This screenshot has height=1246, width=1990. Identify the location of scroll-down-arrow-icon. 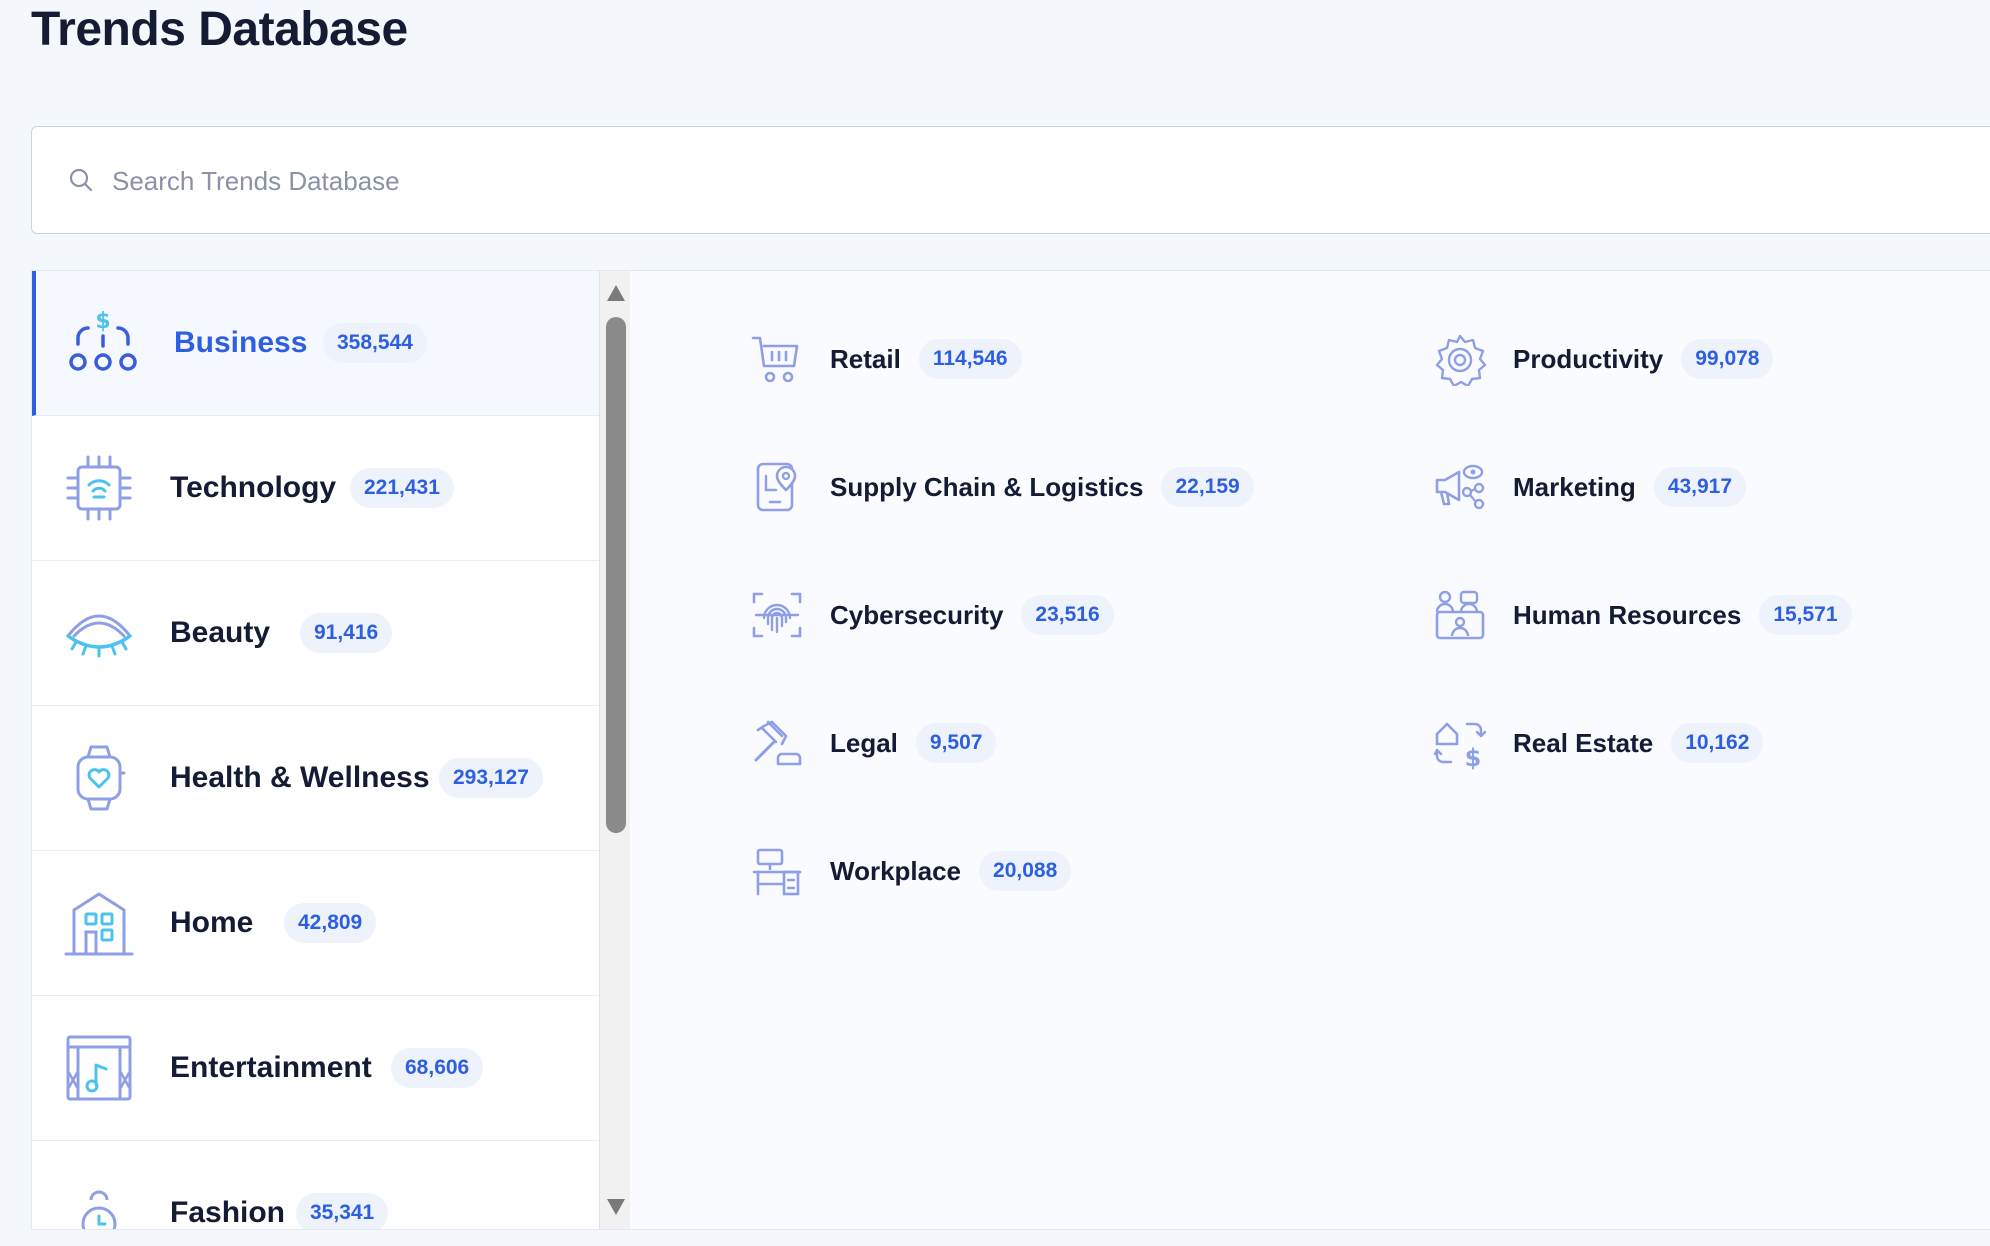
(616, 1207).